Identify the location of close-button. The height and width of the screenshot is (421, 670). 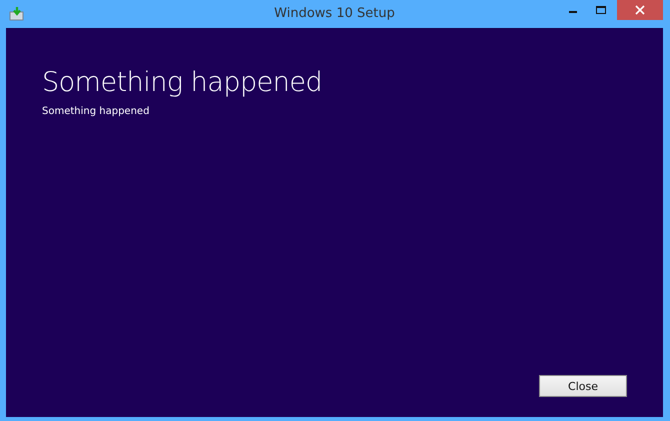
(640, 10).